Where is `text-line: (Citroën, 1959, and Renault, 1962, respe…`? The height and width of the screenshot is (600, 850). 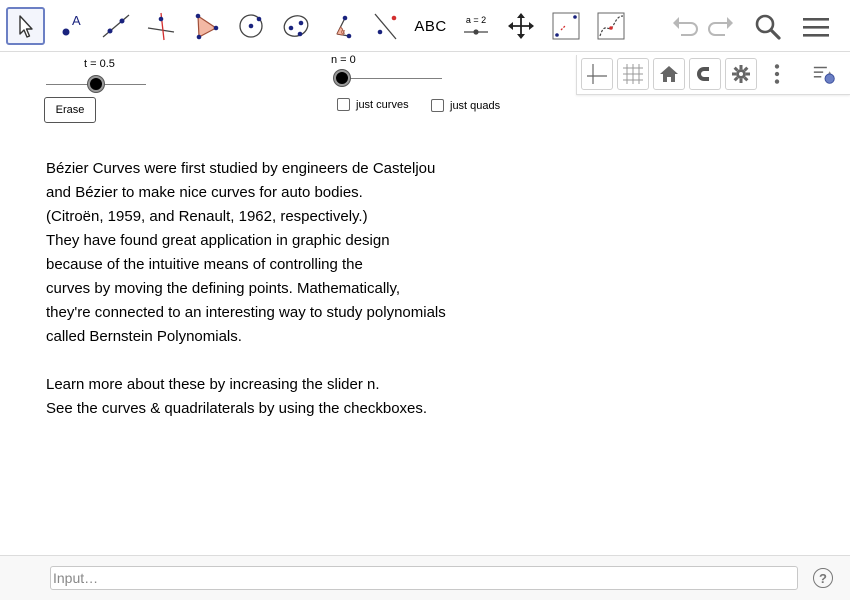 text-line: (Citroën, 1959, and Renault, 1962, respe… is located at coordinates (207, 216).